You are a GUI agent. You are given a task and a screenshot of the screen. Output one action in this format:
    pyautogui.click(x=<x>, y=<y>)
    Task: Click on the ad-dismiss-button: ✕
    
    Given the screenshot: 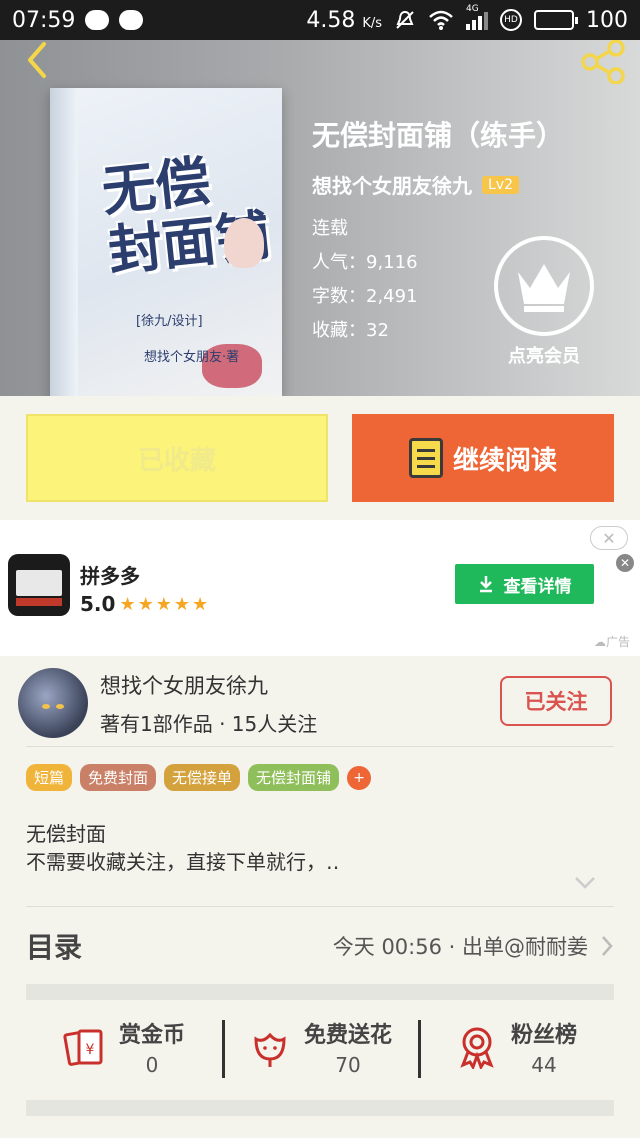 What is the action you would take?
    pyautogui.click(x=609, y=538)
    